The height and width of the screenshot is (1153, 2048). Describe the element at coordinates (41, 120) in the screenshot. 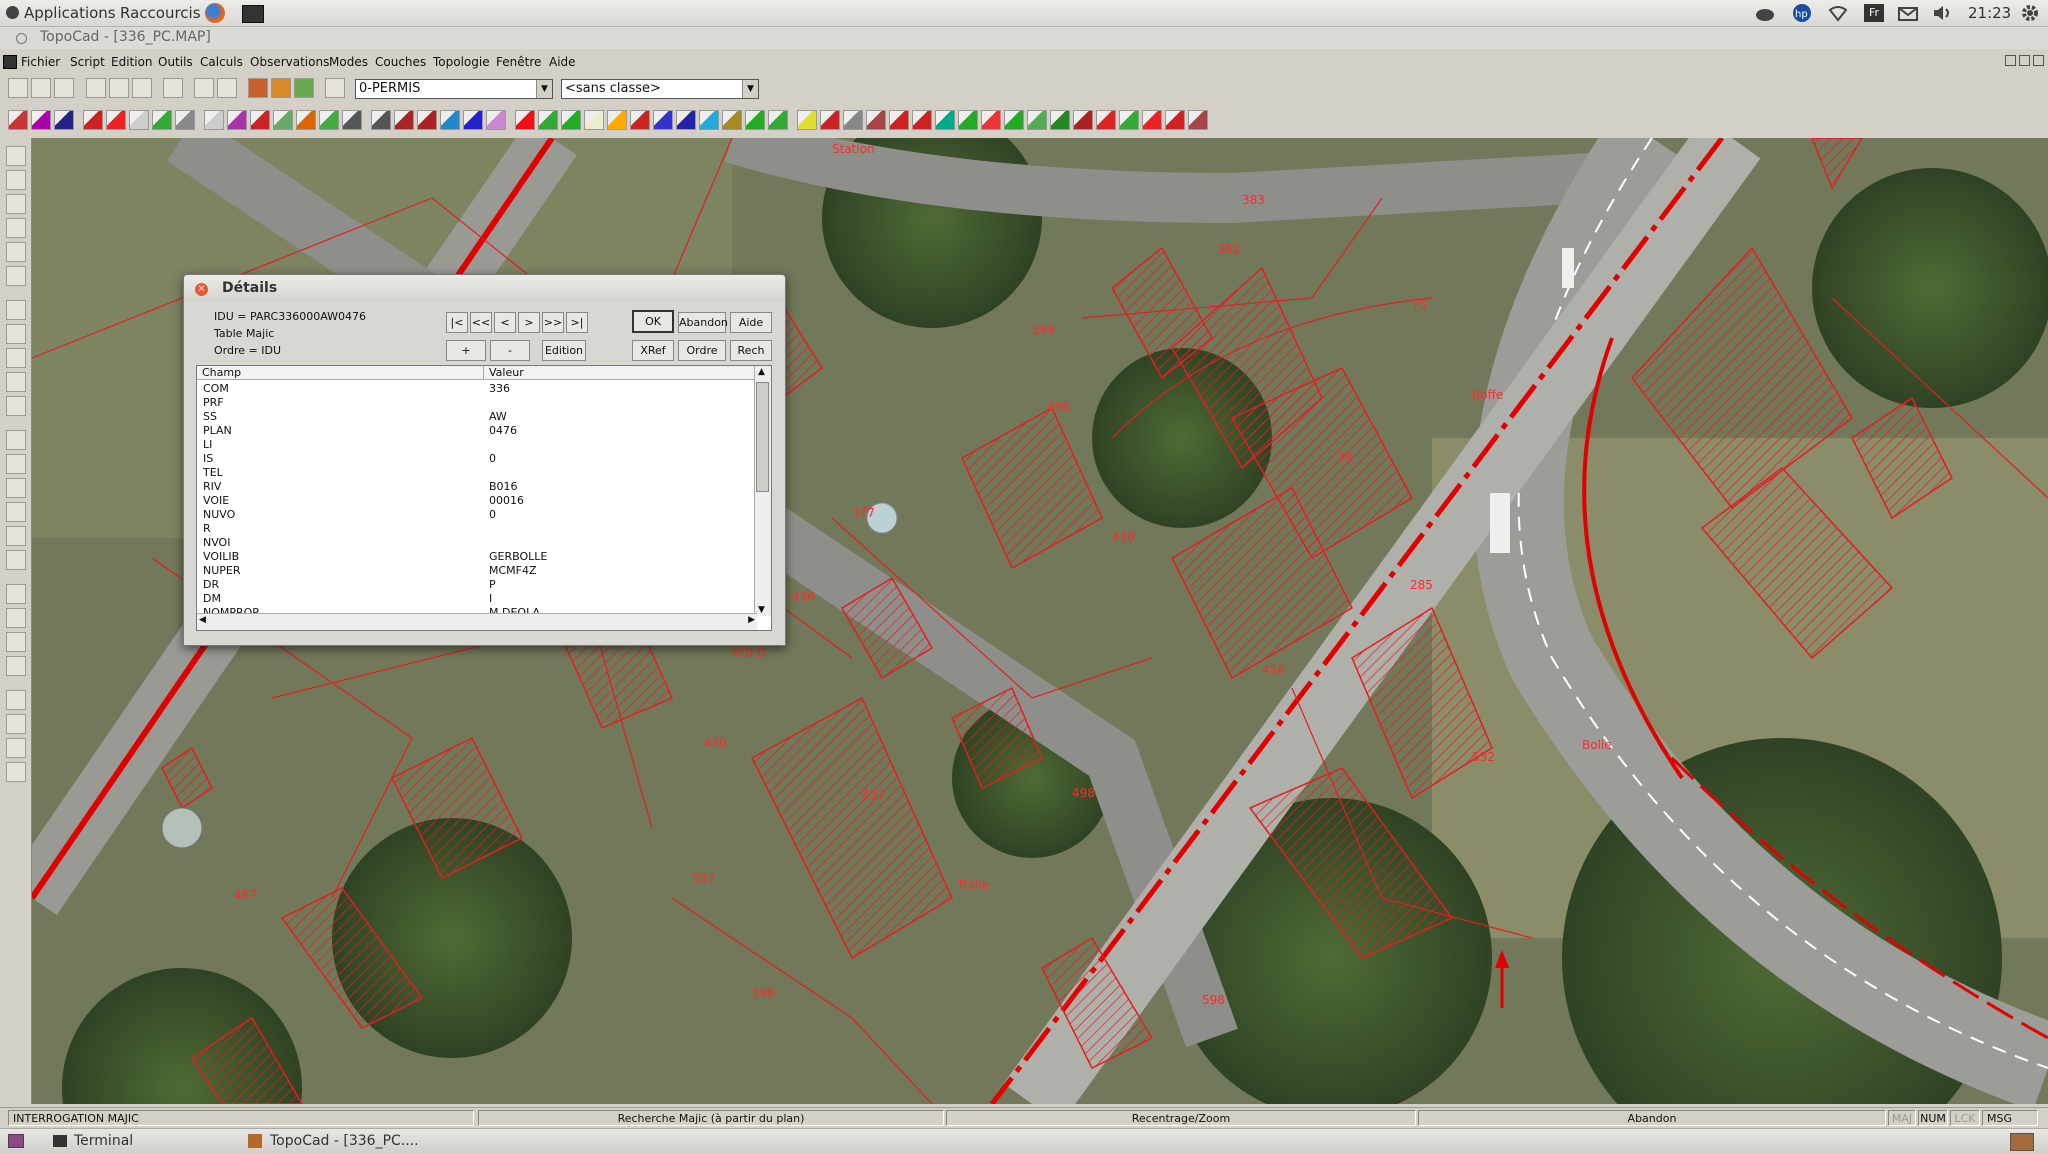

I see `draw-tool-2-icon` at that location.